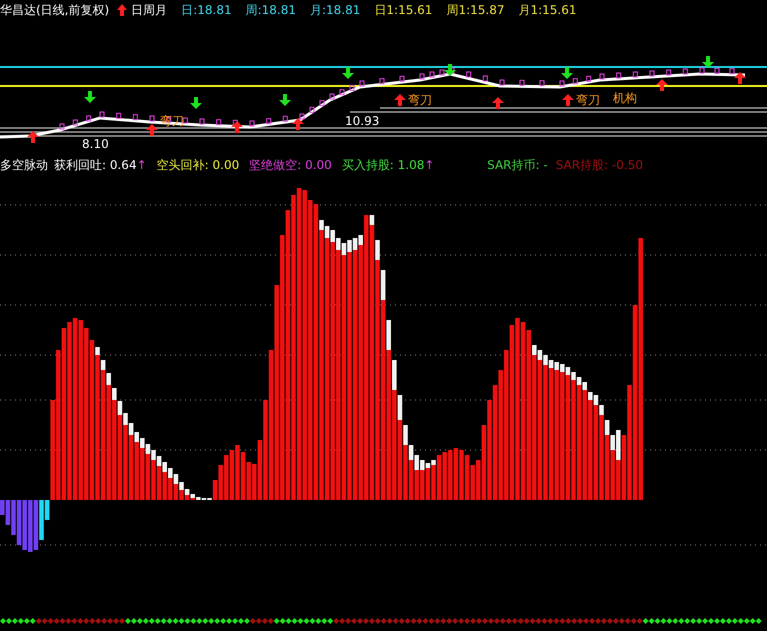 The image size is (767, 631). Describe the element at coordinates (271, 10) in the screenshot. I see `price-value: 周:18.81` at that location.